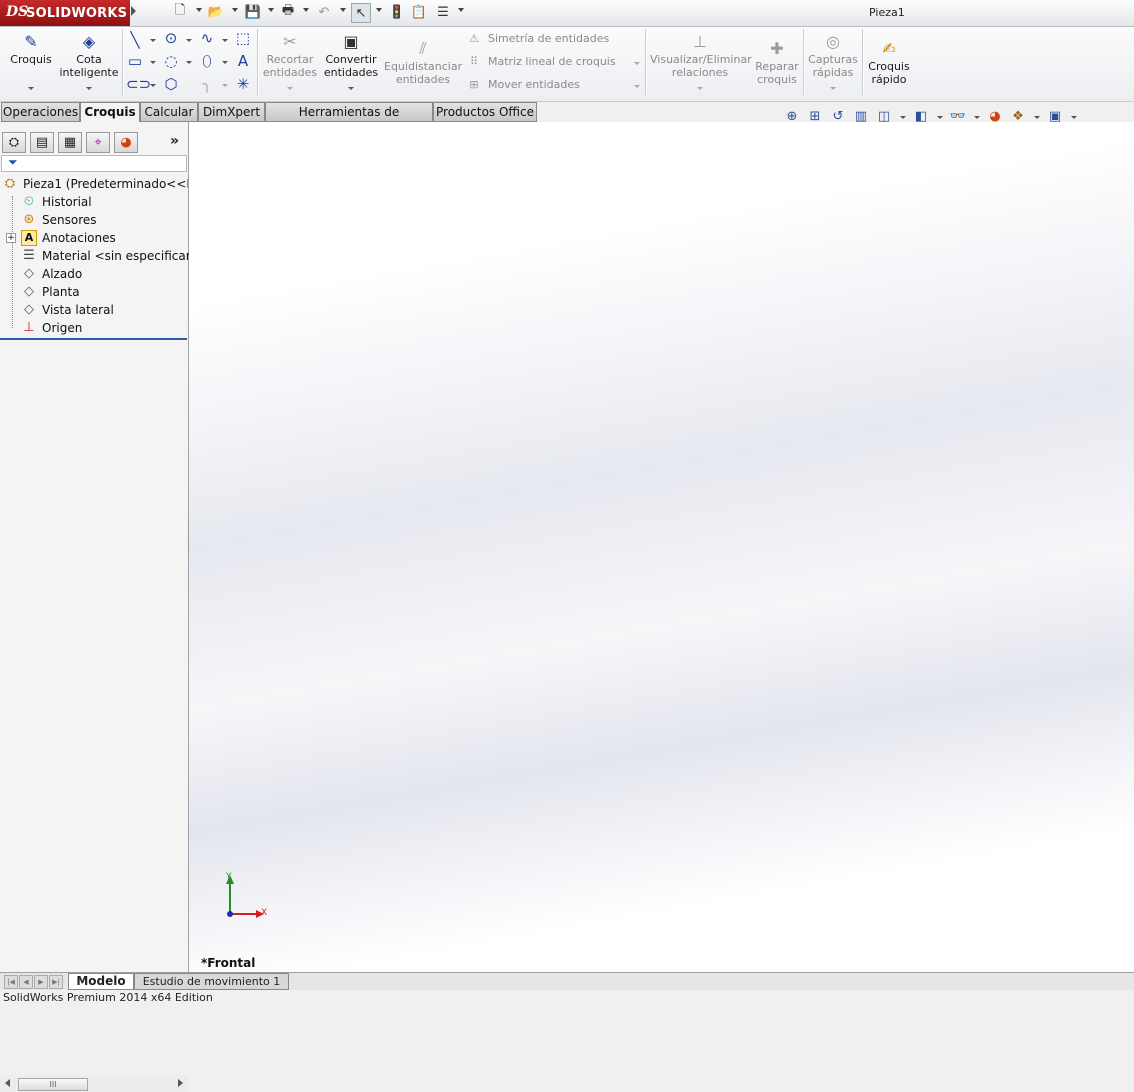 The height and width of the screenshot is (1092, 1134). I want to click on move-dropdown-arrow, so click(637, 86).